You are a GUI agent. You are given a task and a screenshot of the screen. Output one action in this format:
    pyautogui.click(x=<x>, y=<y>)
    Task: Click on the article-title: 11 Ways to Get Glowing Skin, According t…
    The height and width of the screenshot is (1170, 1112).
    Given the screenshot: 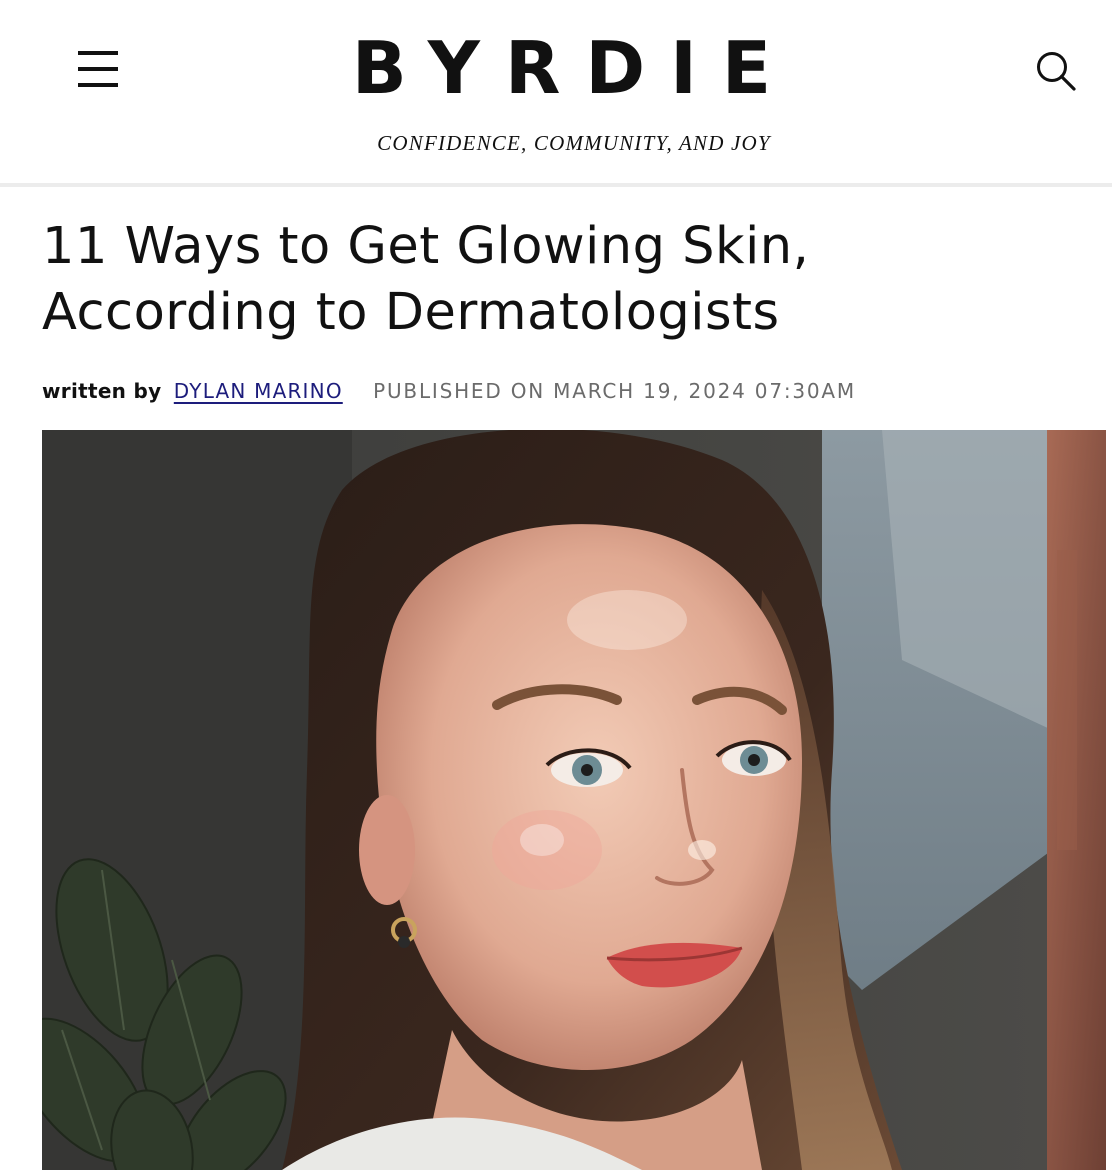 What is the action you would take?
    pyautogui.click(x=542, y=280)
    